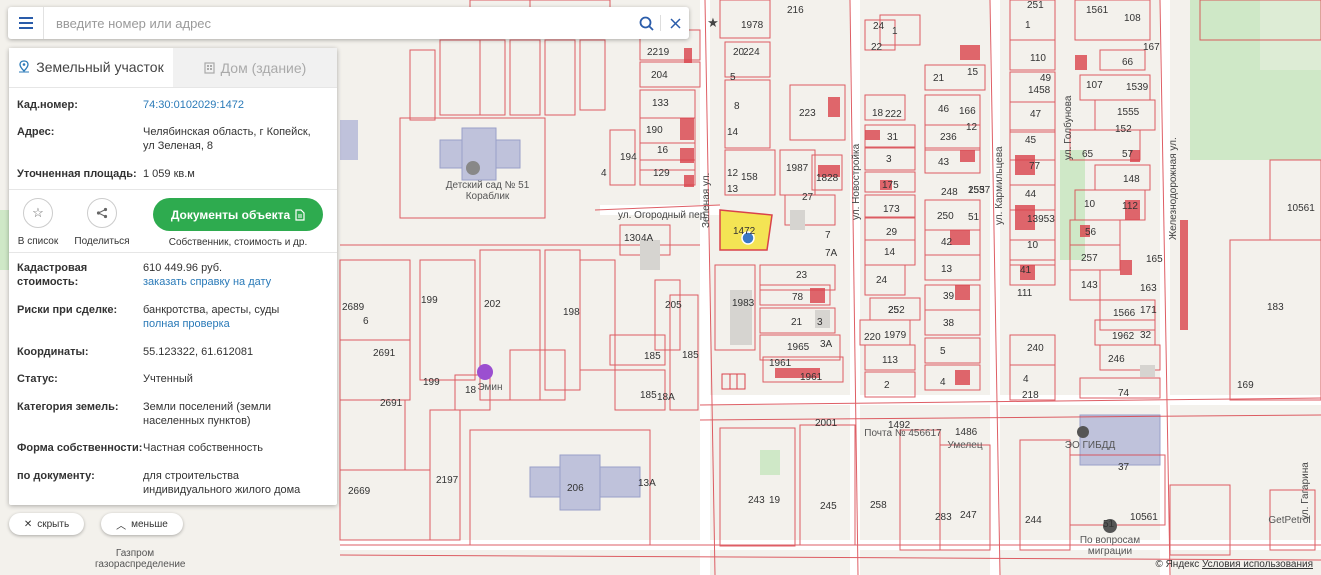  I want to click on cadastral-number-row: Кад.номер: 74:30:0102029:1472, so click(173, 105).